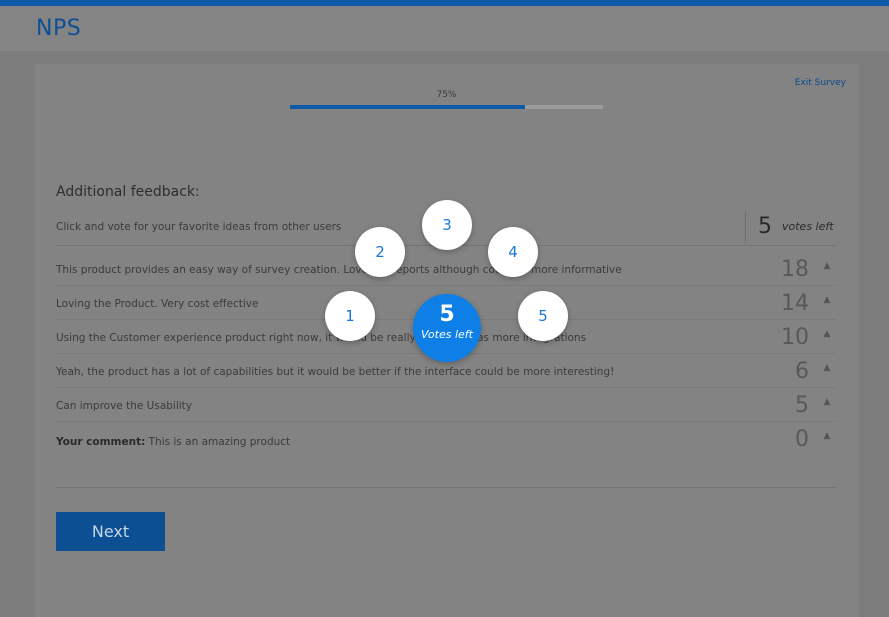 This screenshot has height=617, width=889. Describe the element at coordinates (59, 28) in the screenshot. I see `page-title: NPS` at that location.